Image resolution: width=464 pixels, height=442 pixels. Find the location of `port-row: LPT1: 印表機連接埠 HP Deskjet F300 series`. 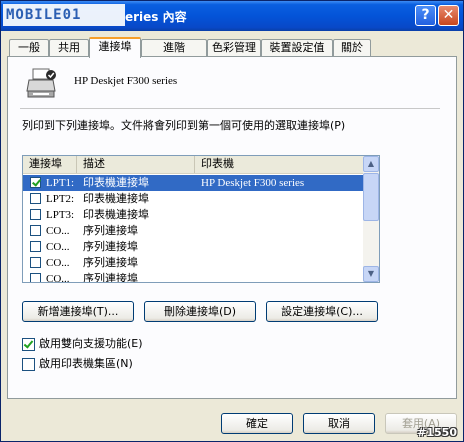

port-row: LPT1: 印表機連接埠 HP Deskjet F300 series is located at coordinates (193, 183).